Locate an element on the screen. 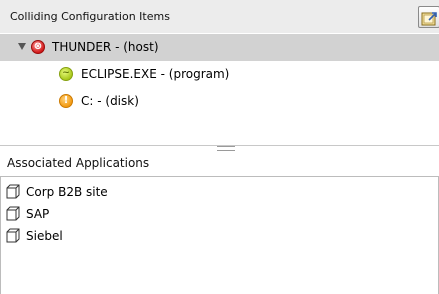  associated-applications-title: Associated Applications is located at coordinates (78, 163).